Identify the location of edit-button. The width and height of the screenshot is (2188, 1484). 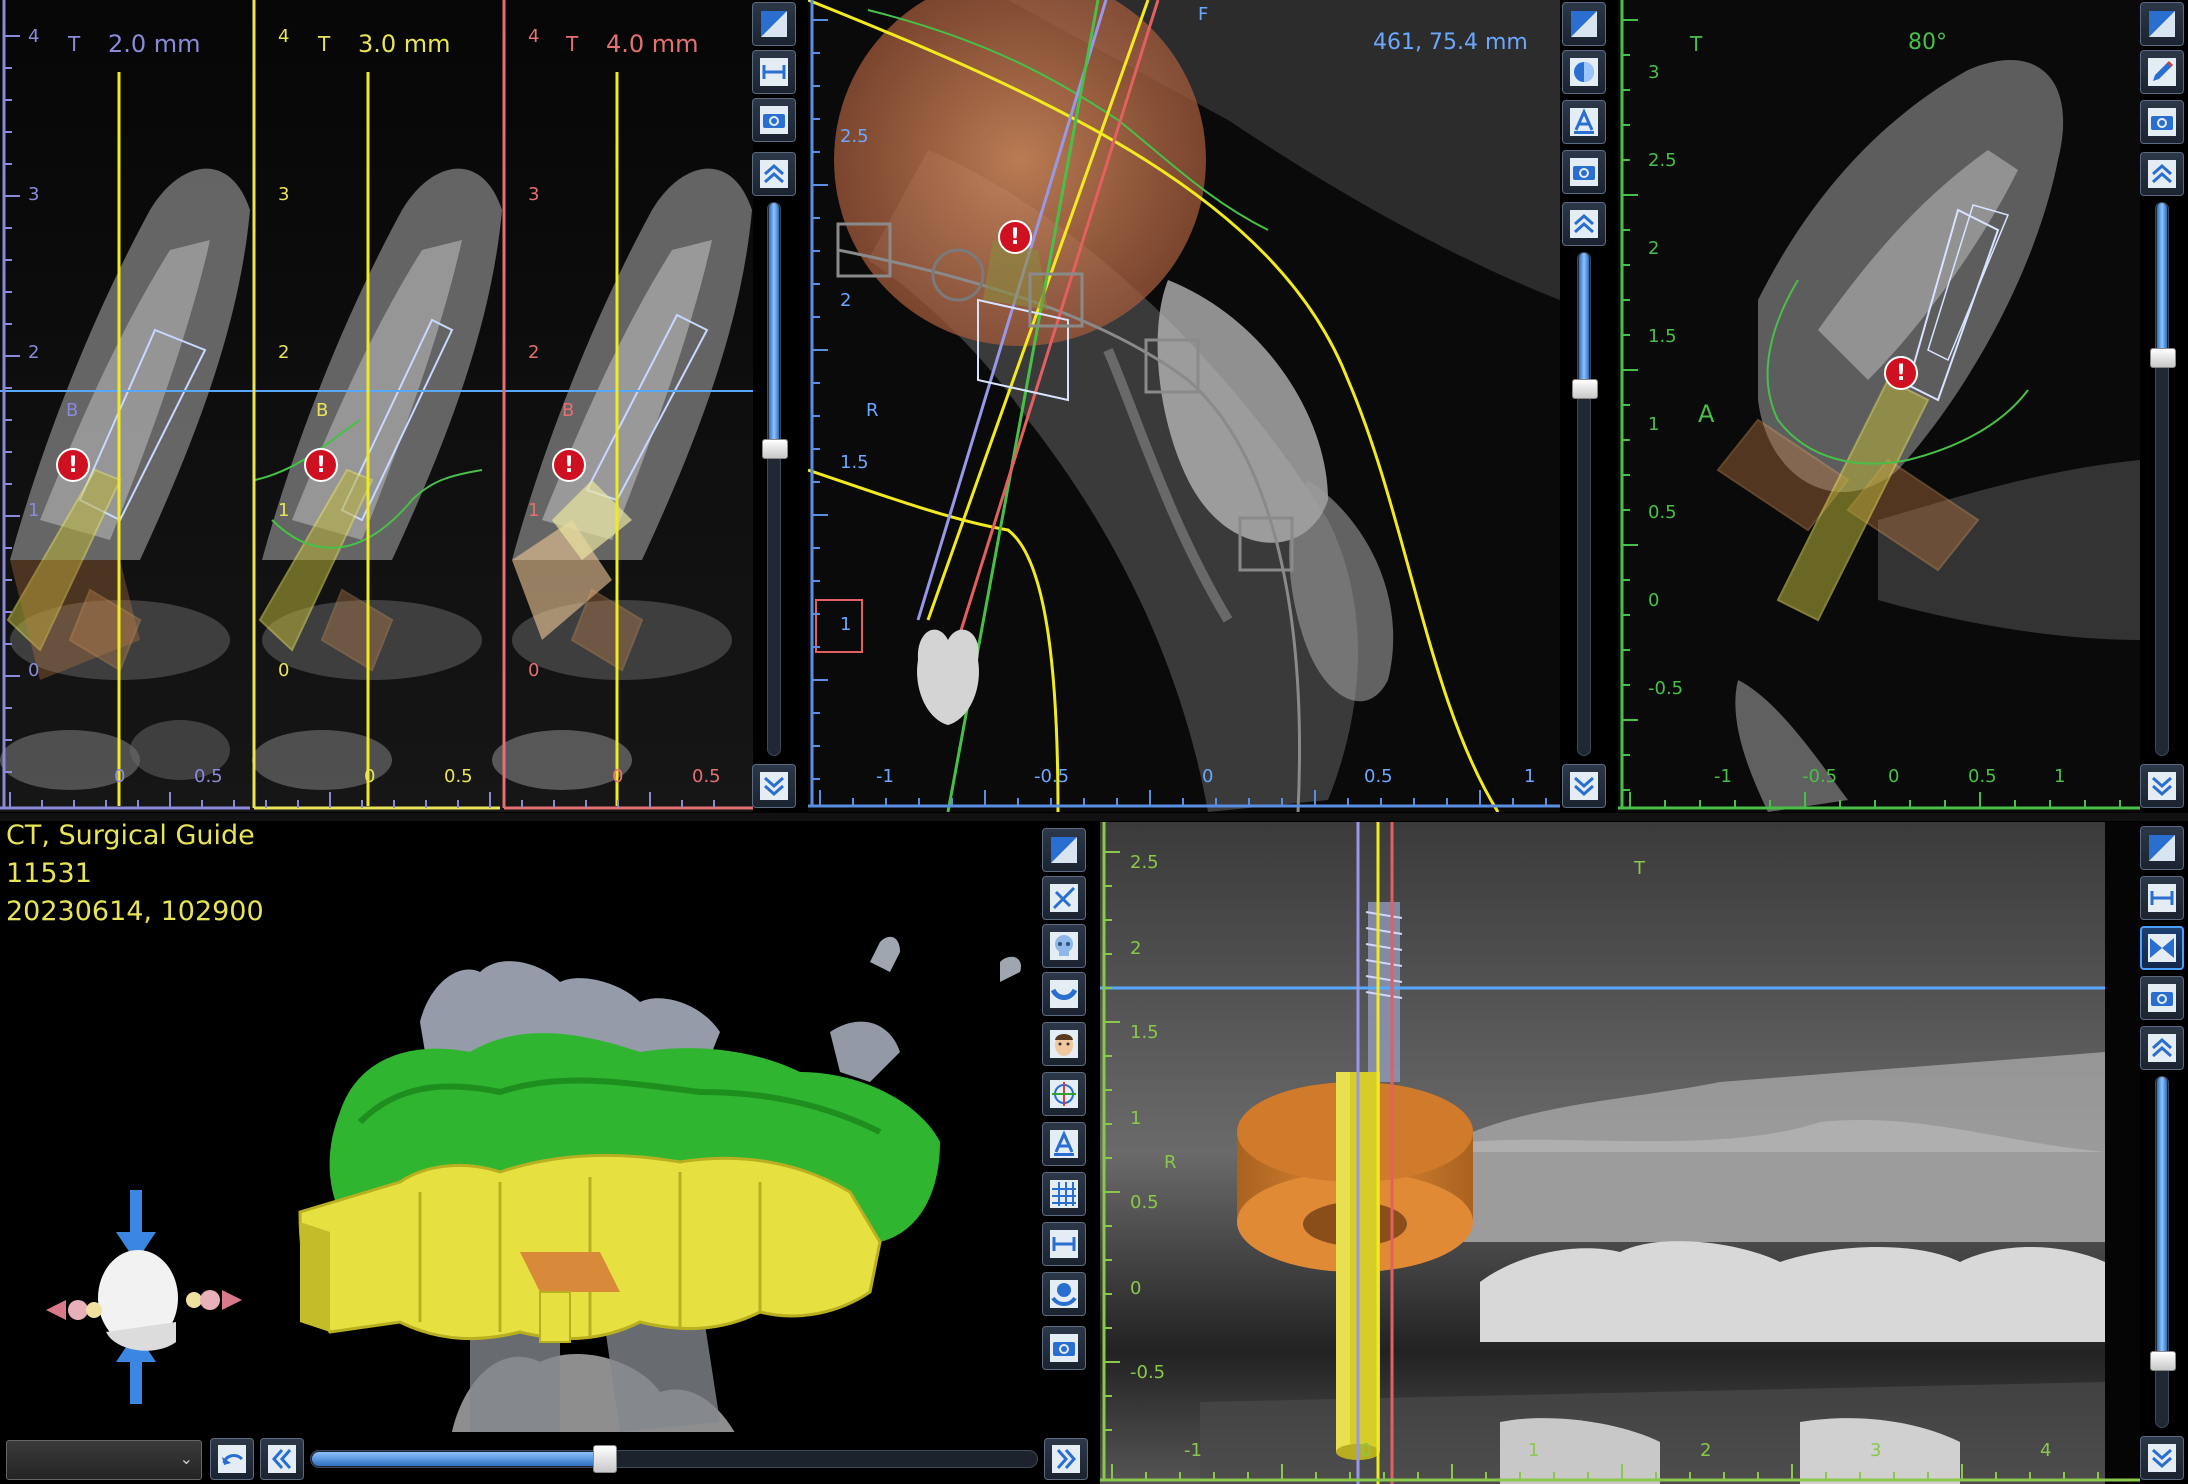
(2162, 72).